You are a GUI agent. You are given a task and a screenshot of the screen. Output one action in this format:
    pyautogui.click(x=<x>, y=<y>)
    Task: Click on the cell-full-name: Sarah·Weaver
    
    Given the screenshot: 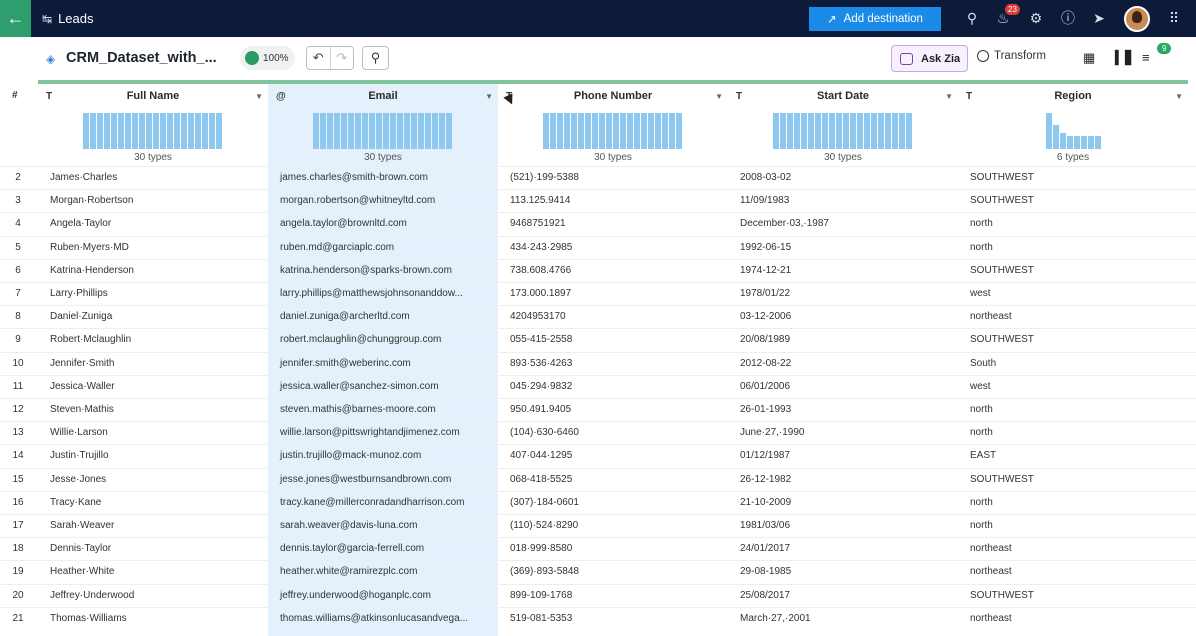 What is the action you would take?
    pyautogui.click(x=82, y=525)
    